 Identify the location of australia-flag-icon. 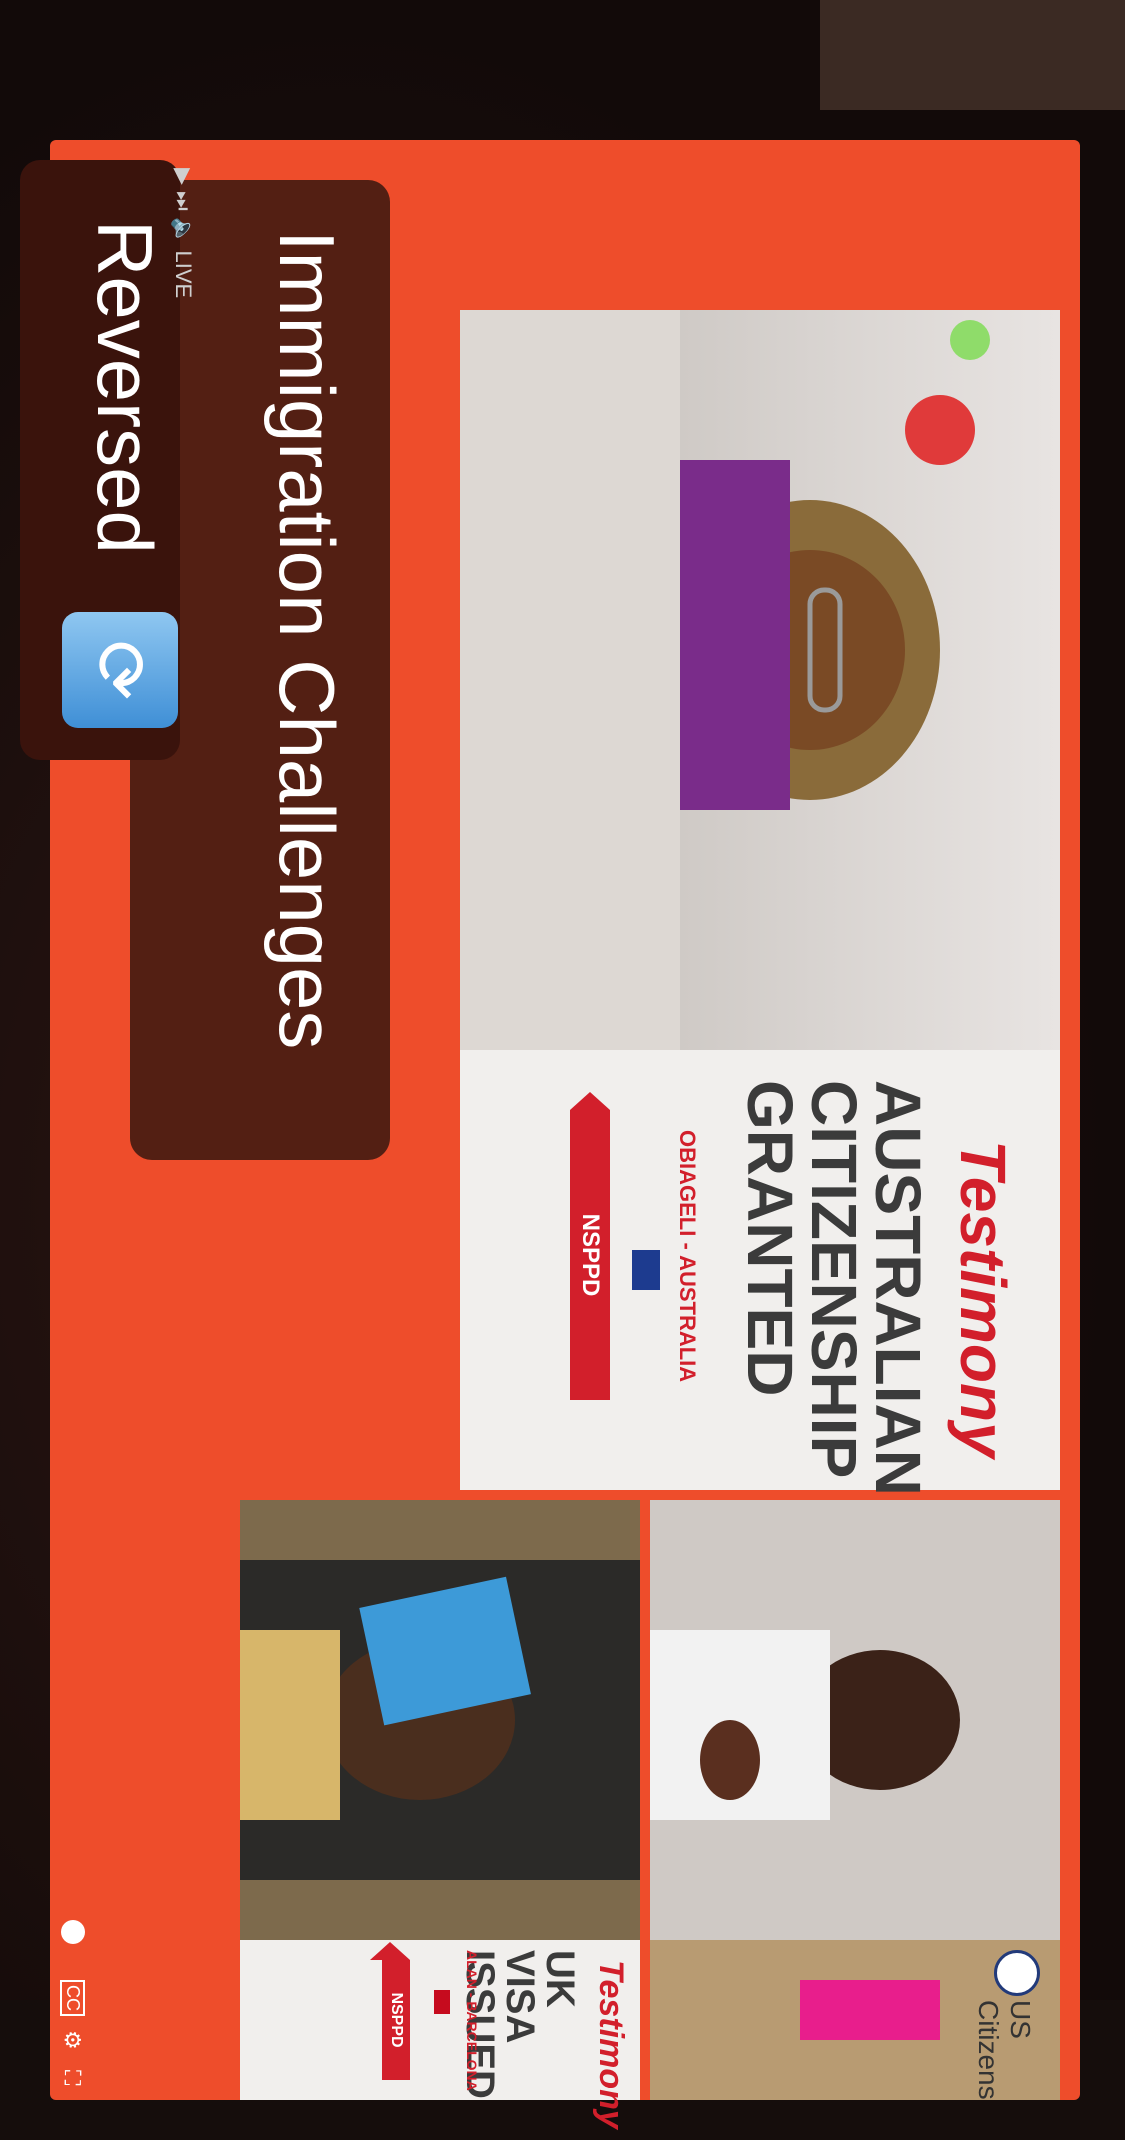
(646, 1270).